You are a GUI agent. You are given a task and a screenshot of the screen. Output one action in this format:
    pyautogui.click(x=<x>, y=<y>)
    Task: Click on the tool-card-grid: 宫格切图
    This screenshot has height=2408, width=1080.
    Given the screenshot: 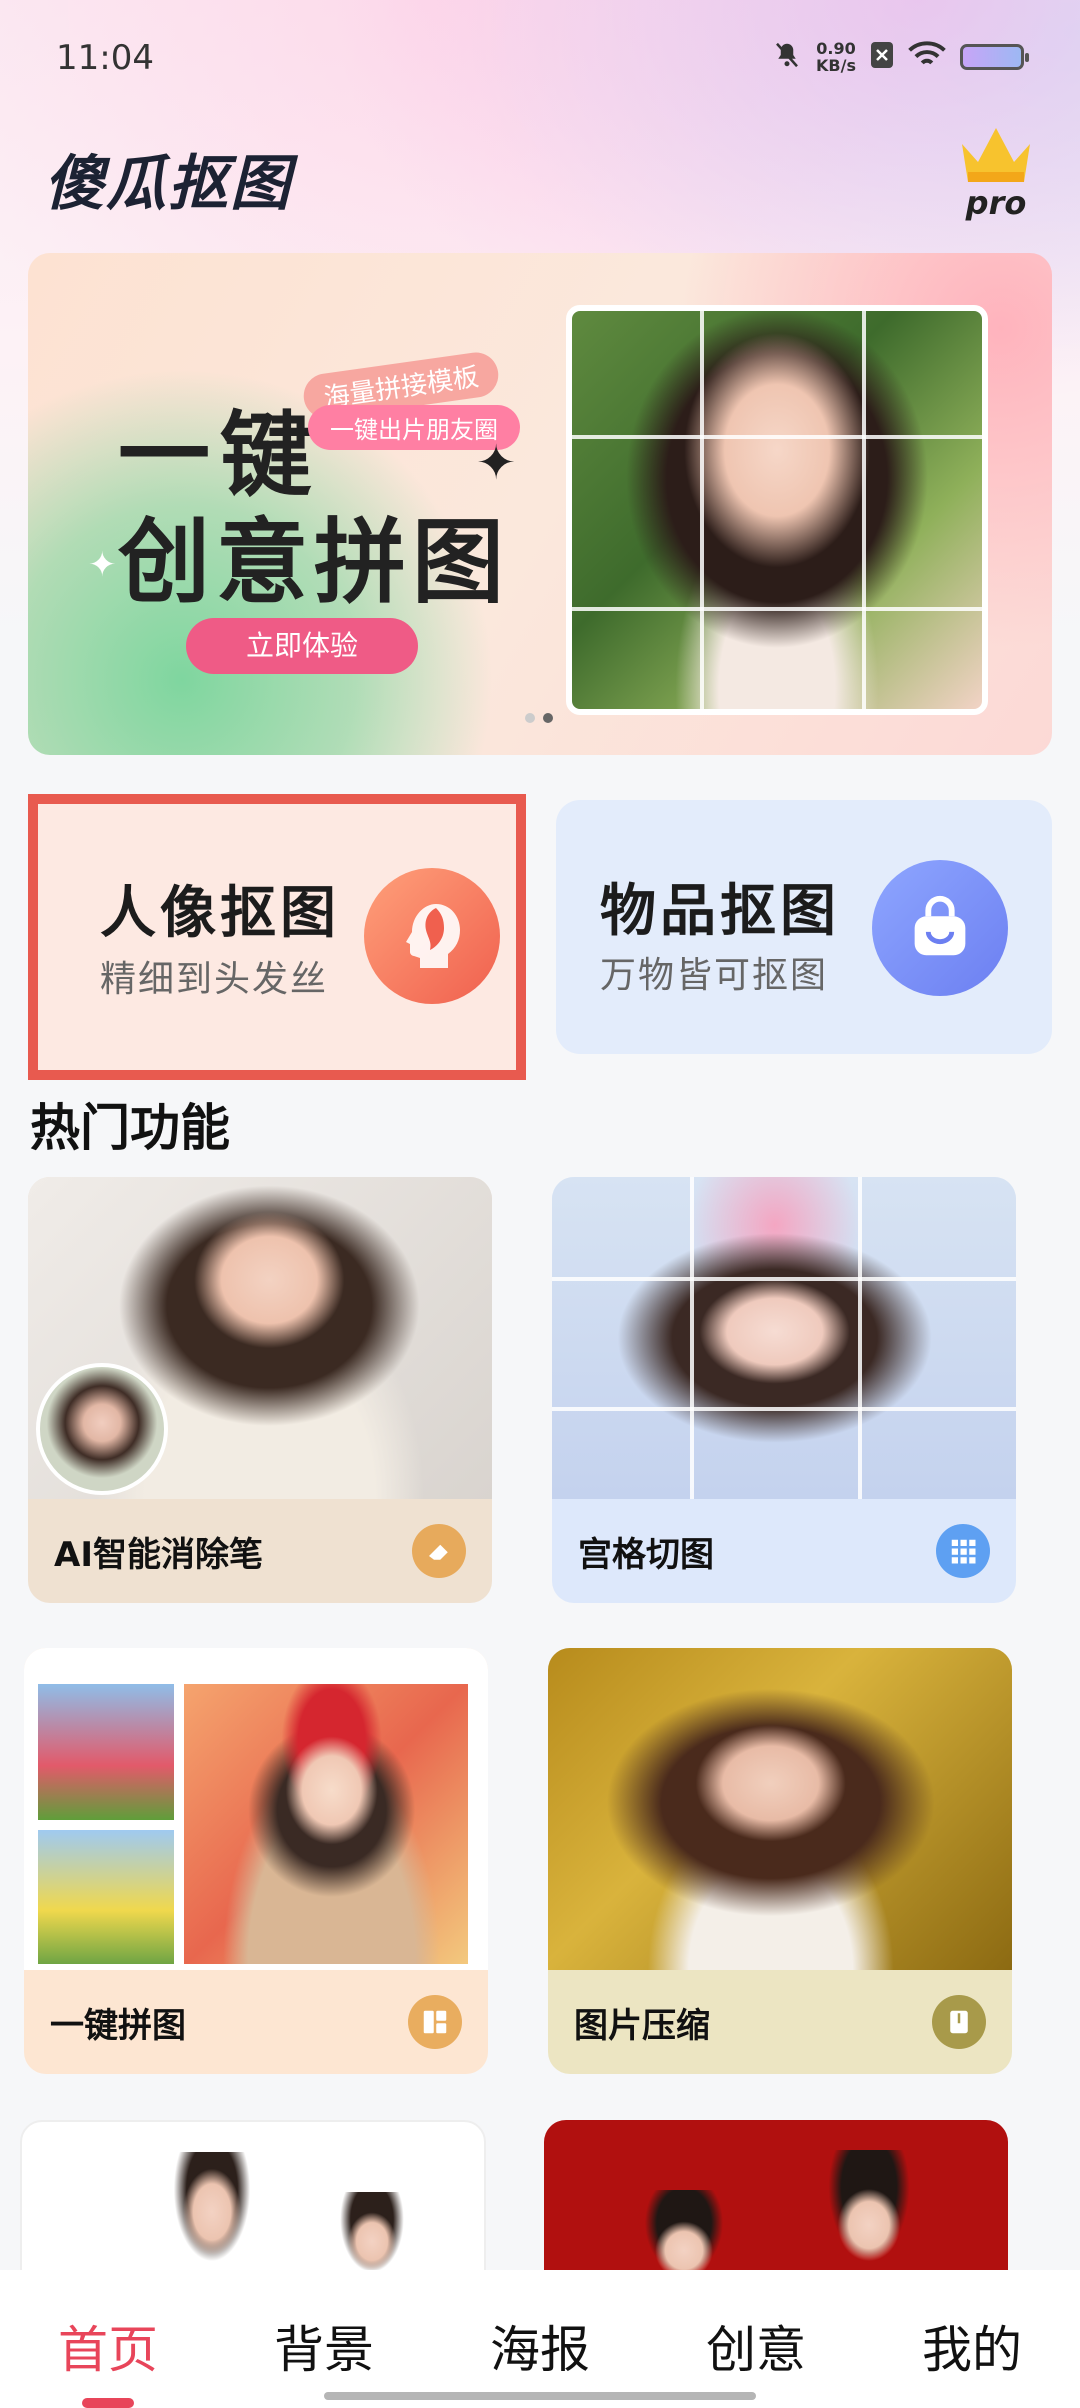 What is the action you would take?
    pyautogui.click(x=784, y=1390)
    